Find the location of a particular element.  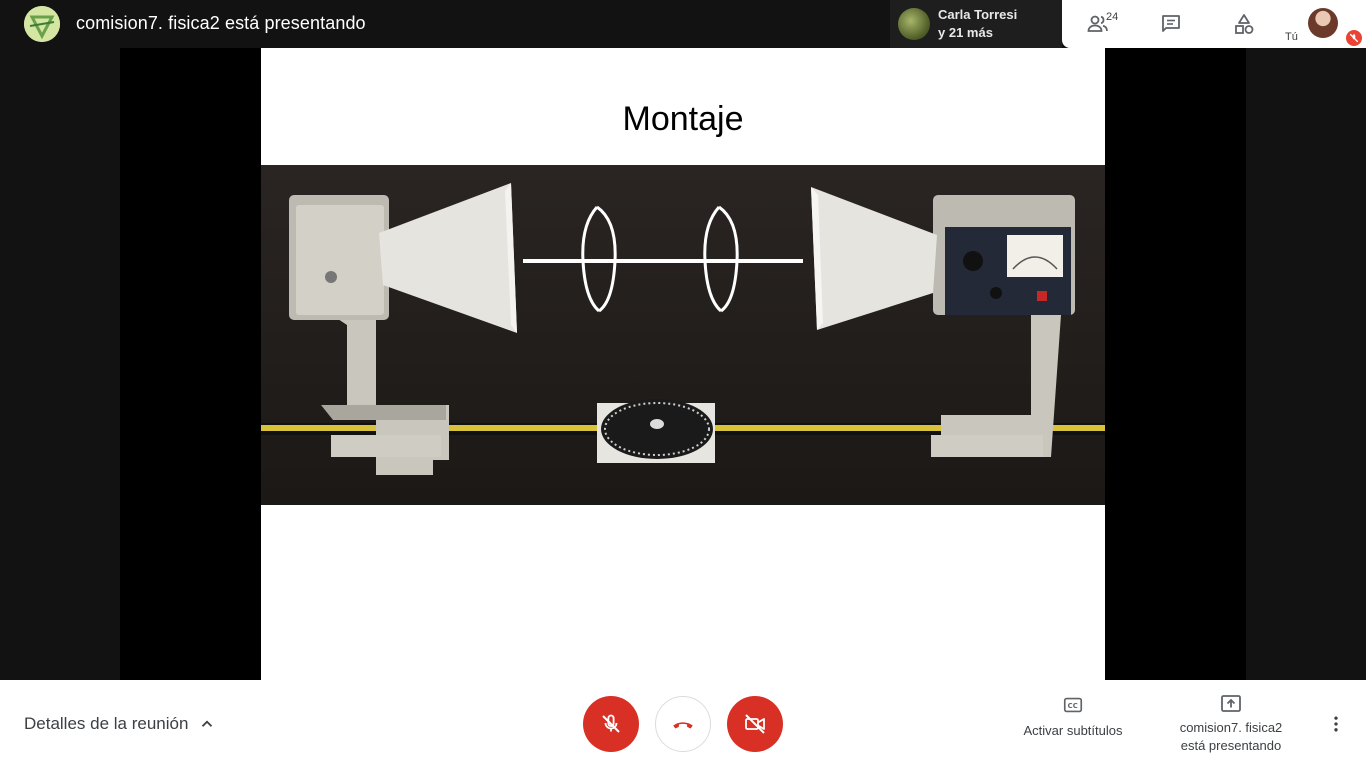

present-screen-icon is located at coordinates (1231, 703).